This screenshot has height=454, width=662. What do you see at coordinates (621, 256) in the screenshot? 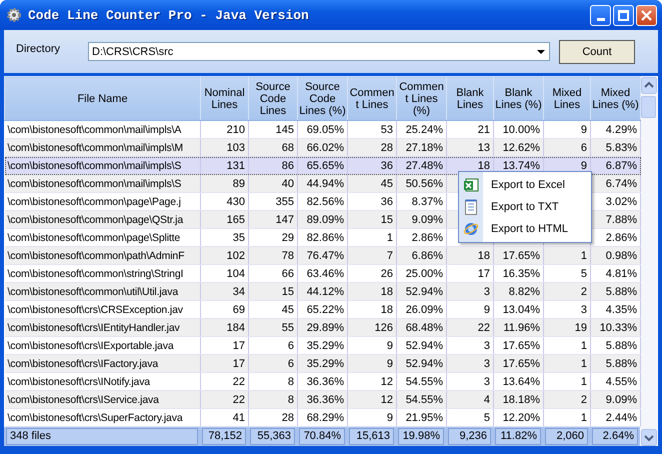
I see `cell-value: 0.98%` at bounding box center [621, 256].